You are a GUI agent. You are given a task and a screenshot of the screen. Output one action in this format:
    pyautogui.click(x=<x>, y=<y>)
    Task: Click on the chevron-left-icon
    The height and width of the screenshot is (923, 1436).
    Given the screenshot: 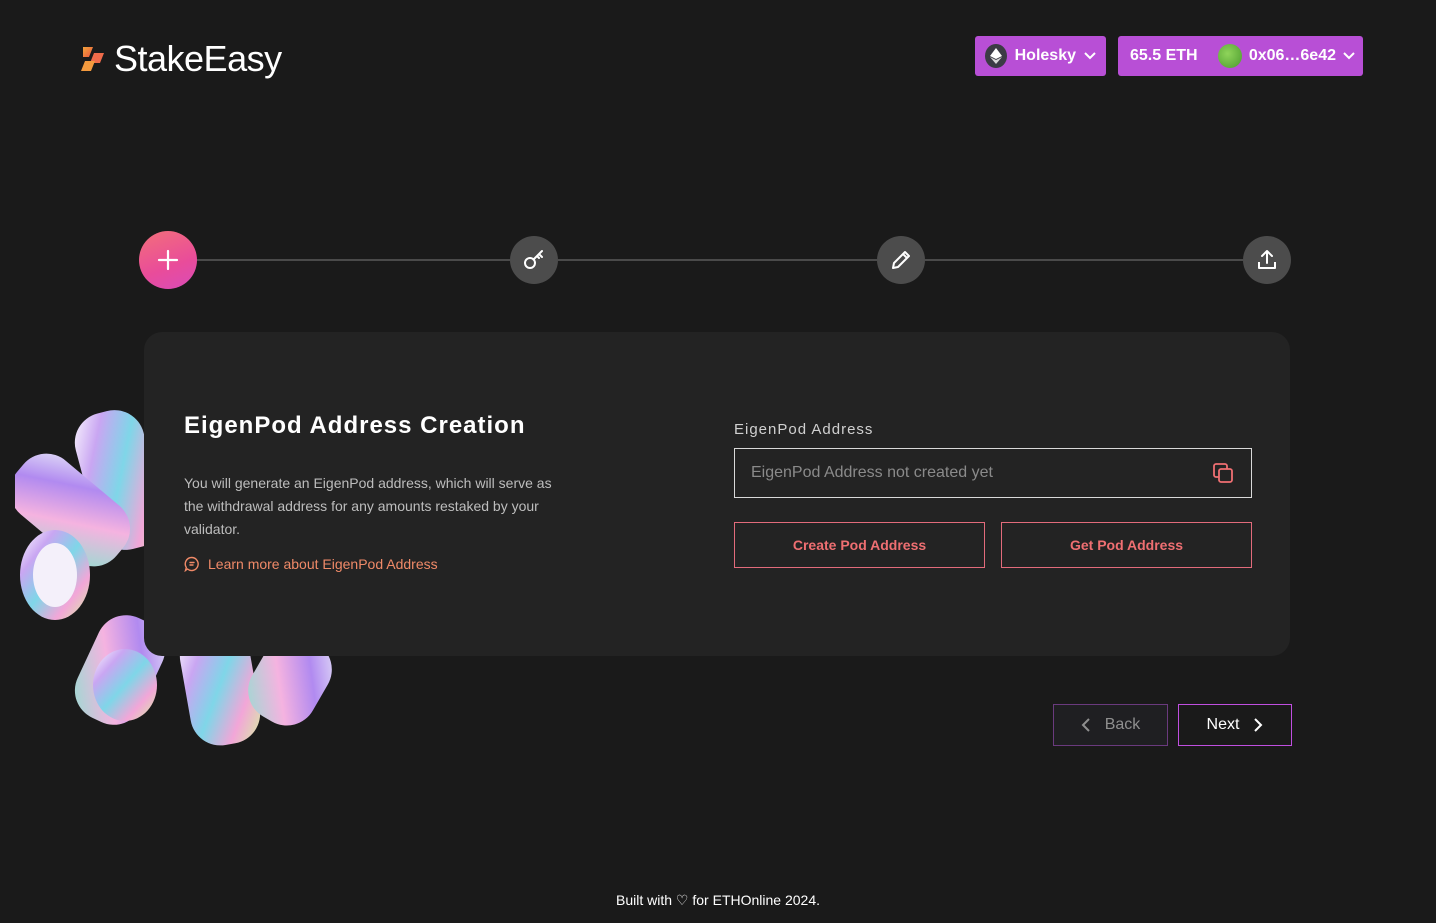 What is the action you would take?
    pyautogui.click(x=1085, y=725)
    